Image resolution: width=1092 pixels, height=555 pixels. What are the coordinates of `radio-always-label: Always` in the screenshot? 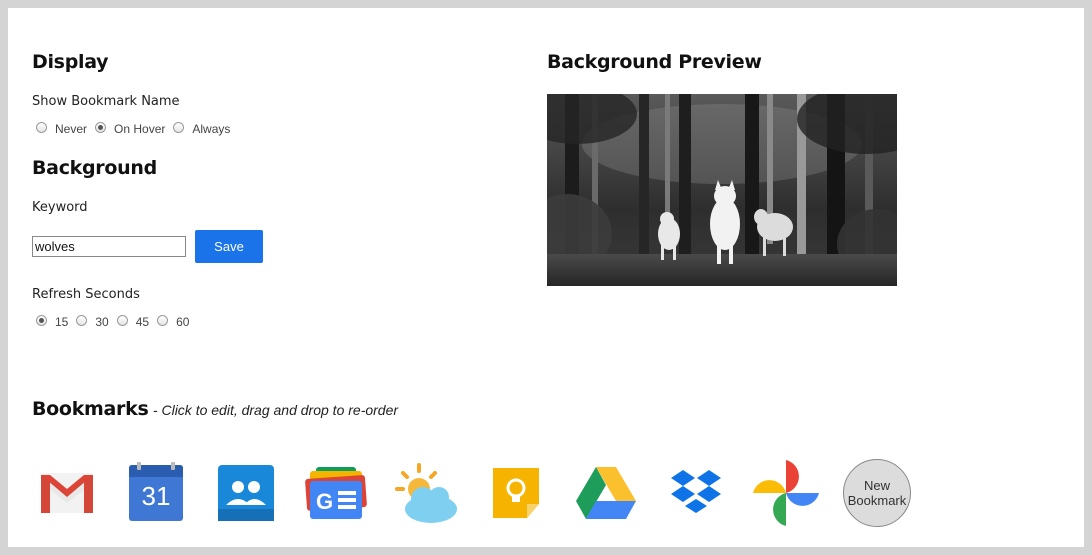 It's located at (211, 129).